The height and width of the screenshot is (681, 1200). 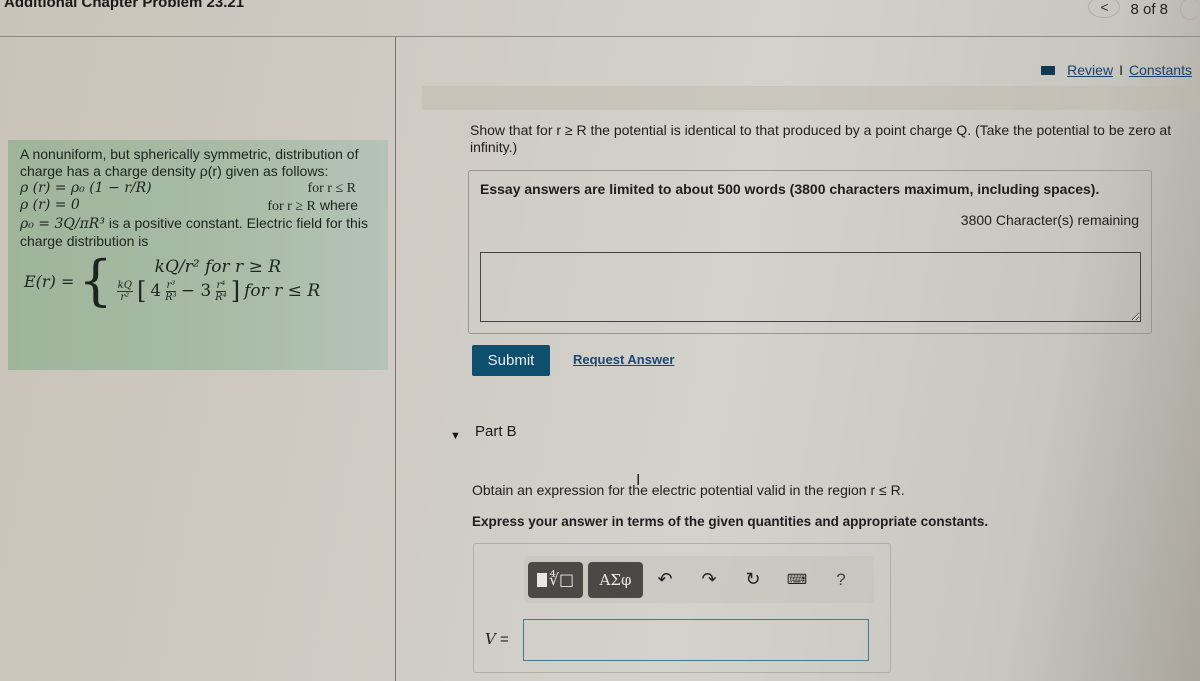 I want to click on previous-problem-button: <, so click(x=1104, y=9).